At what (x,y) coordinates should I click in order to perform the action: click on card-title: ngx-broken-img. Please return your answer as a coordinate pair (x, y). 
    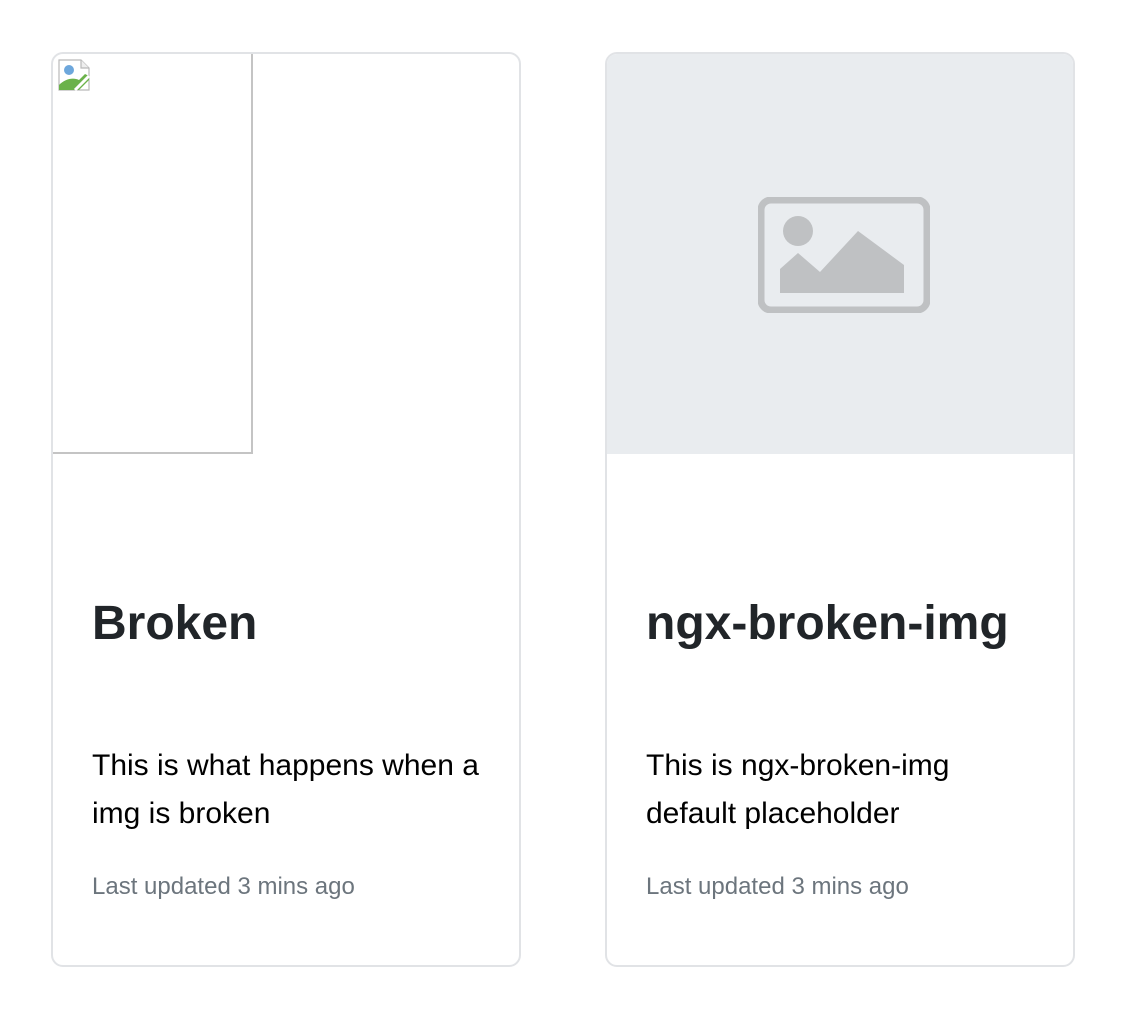
    Looking at the image, I should click on (827, 623).